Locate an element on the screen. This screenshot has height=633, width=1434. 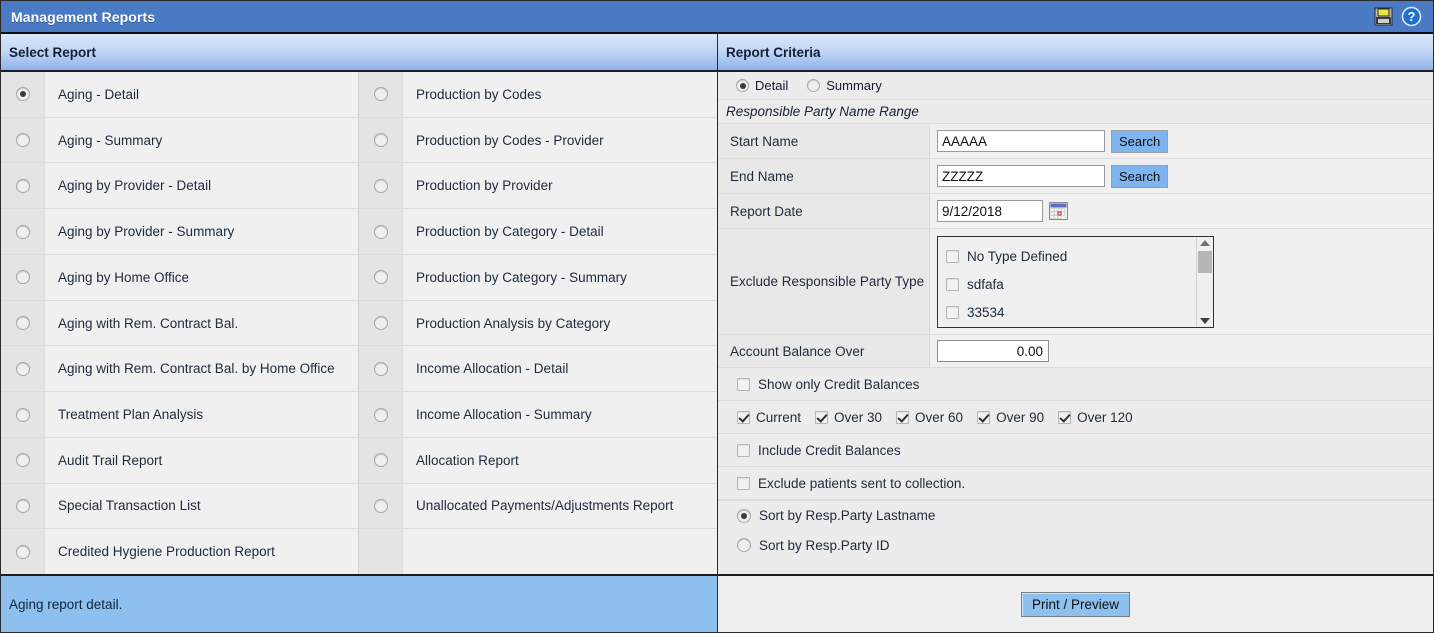
start-name-search-button: Search is located at coordinates (1140, 141).